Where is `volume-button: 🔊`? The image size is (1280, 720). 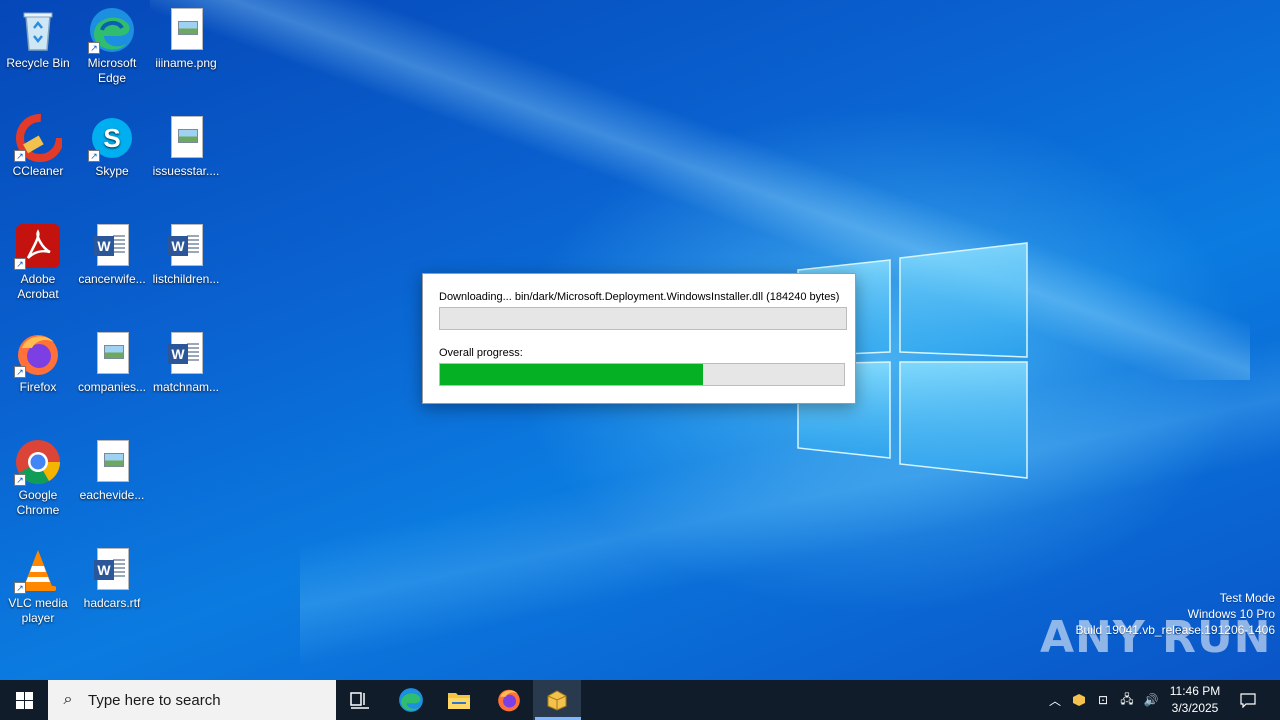
volume-button: 🔊 is located at coordinates (1151, 700).